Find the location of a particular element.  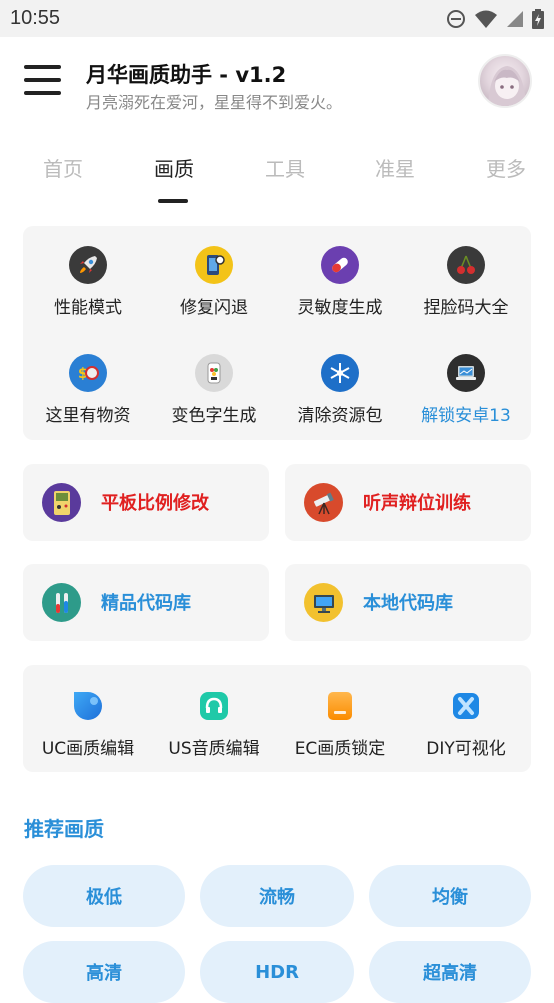

palette-phone-icon is located at coordinates (214, 373).